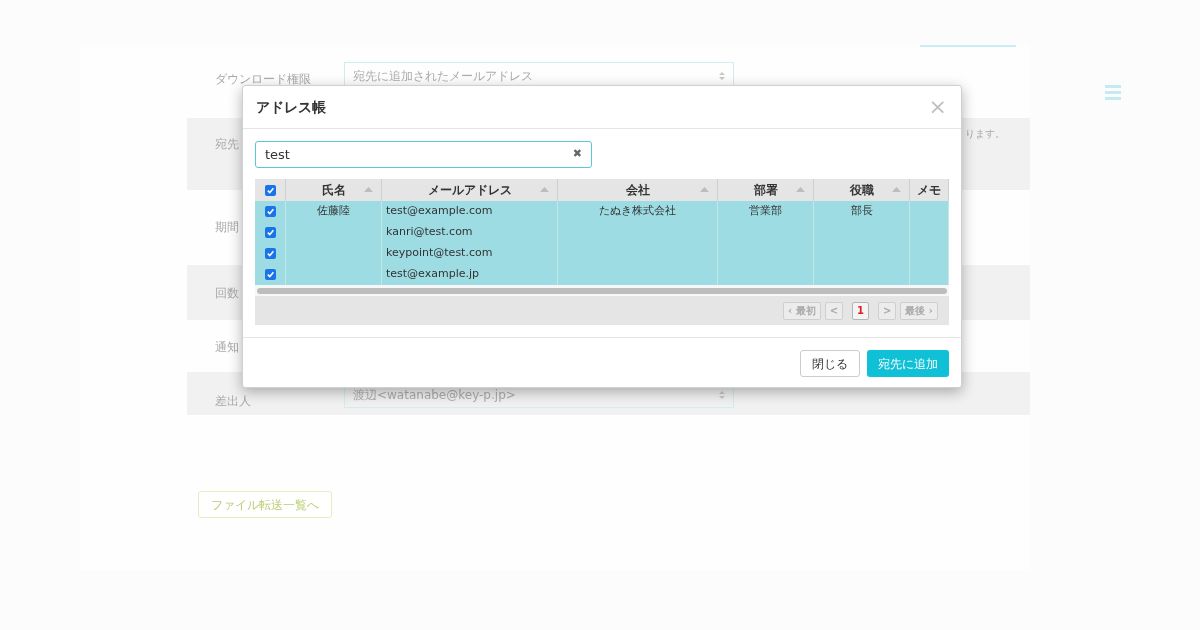 The height and width of the screenshot is (630, 1200). Describe the element at coordinates (233, 401) in the screenshot. I see `form-label: 差出人` at that location.